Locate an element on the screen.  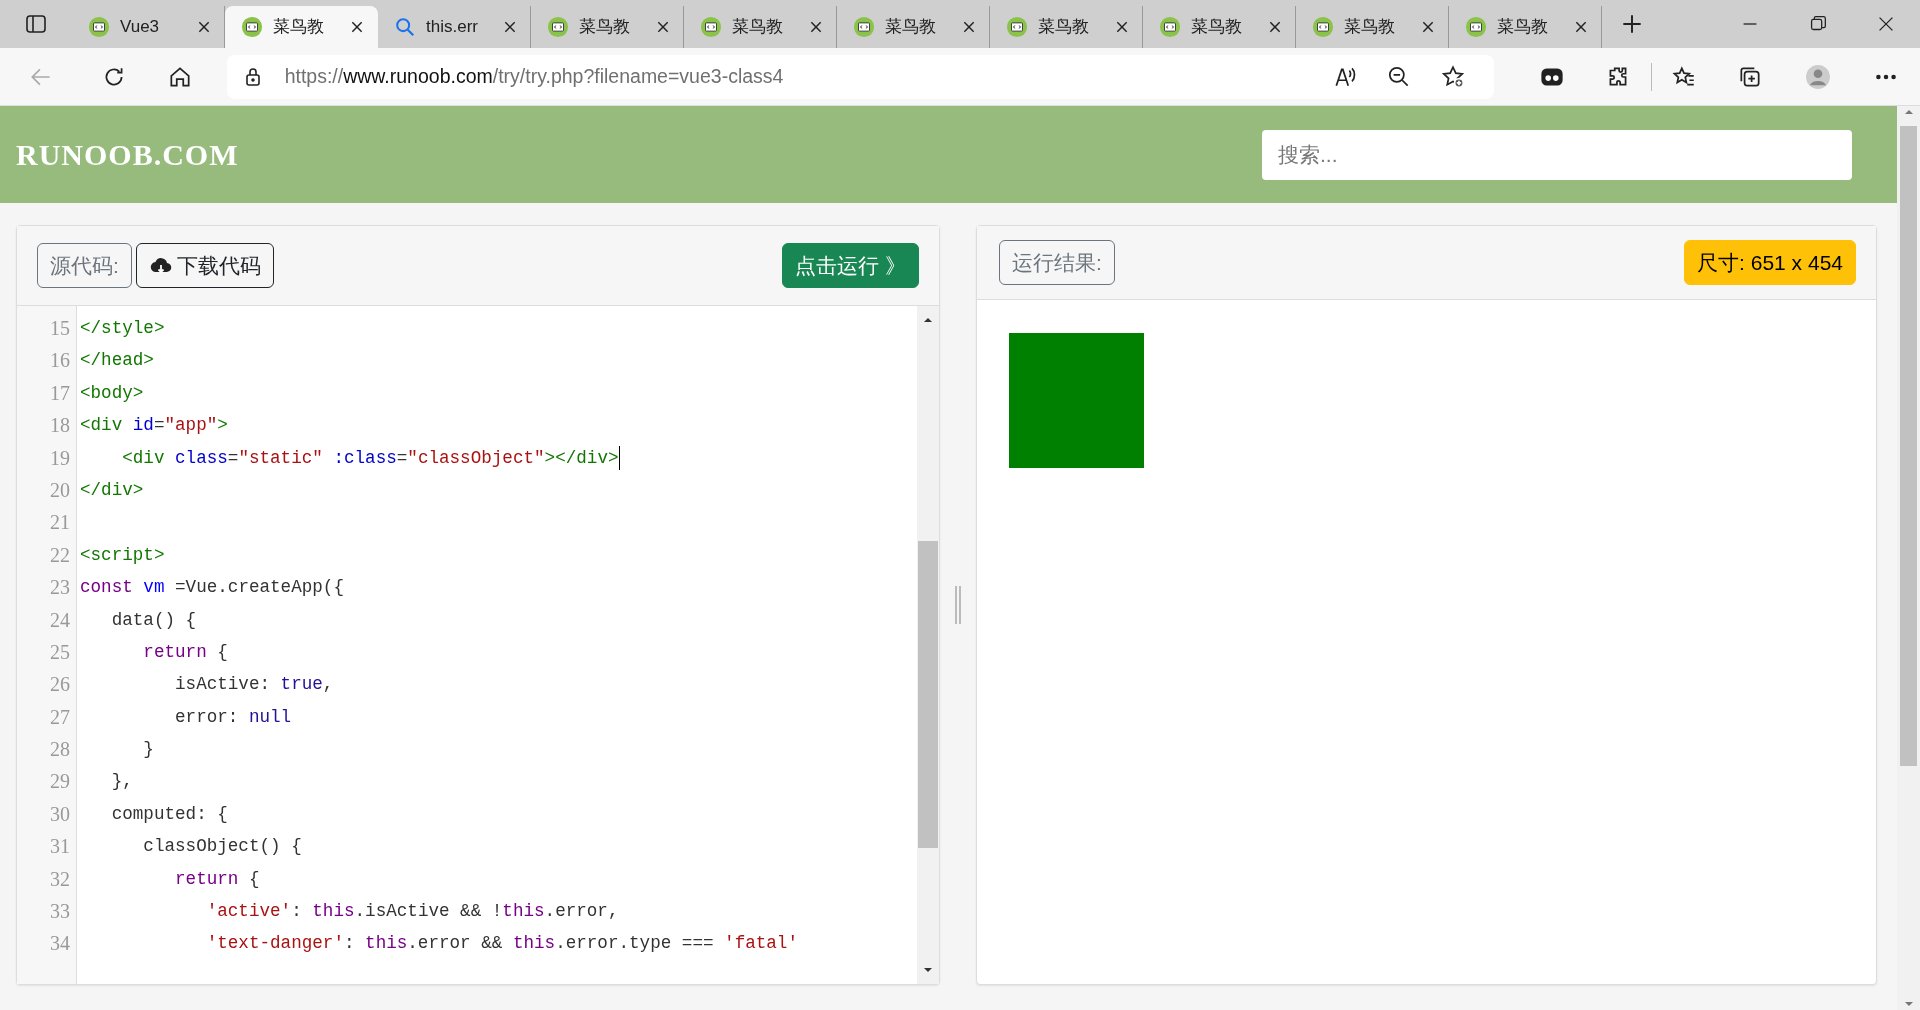
line-number: 19 is located at coordinates (60, 458).